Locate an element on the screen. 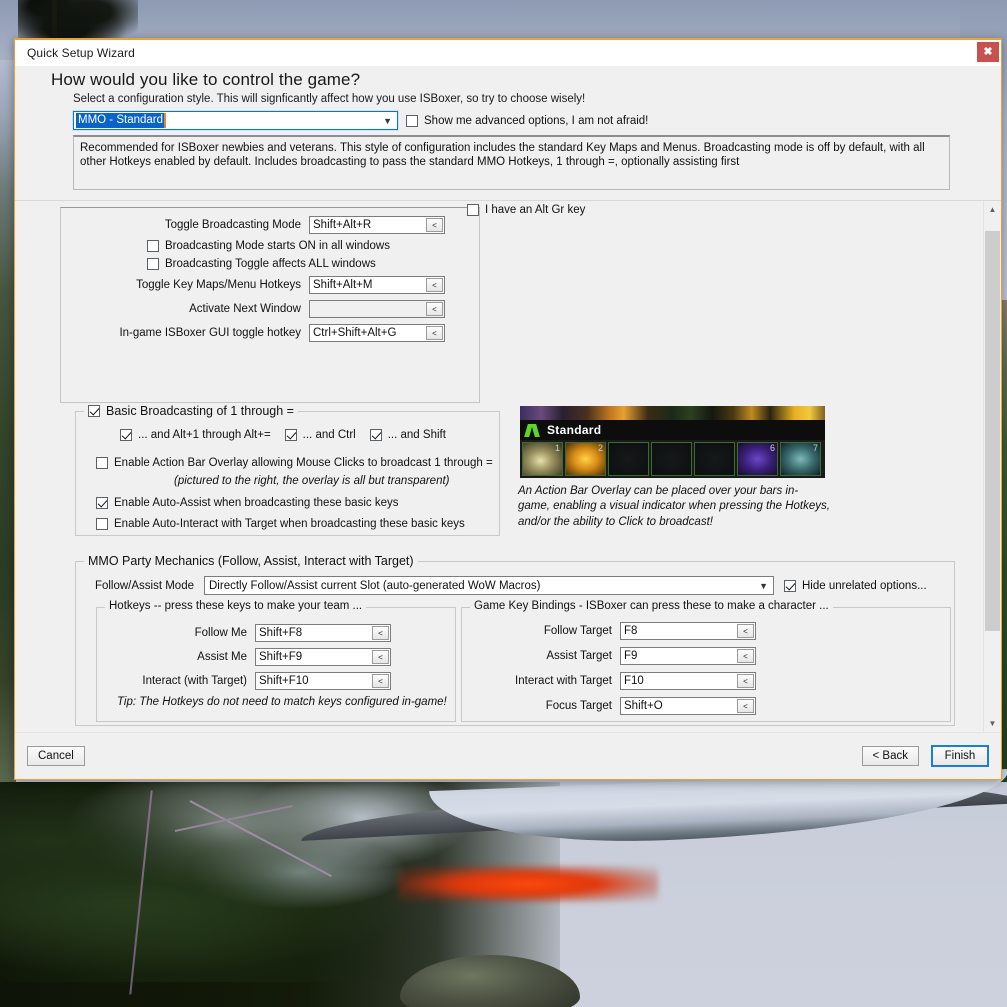 This screenshot has width=1007, height=1007. picker-button-ingame-gui-toggle: < is located at coordinates (434, 333).